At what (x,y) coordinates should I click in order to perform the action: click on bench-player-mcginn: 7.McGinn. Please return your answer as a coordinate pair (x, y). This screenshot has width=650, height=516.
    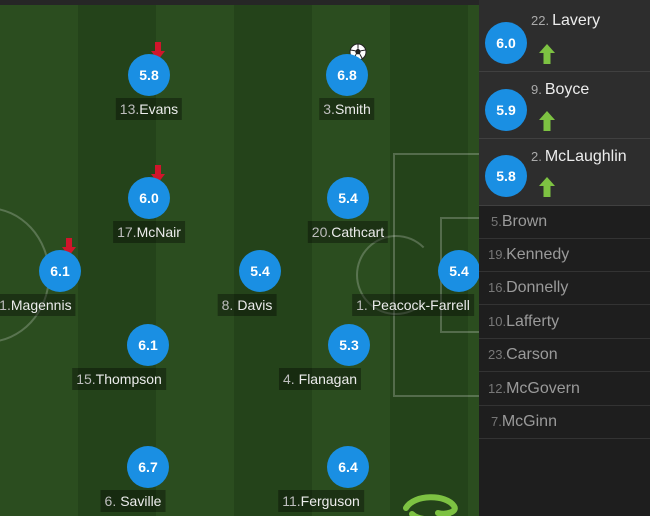
    Looking at the image, I should click on (564, 422).